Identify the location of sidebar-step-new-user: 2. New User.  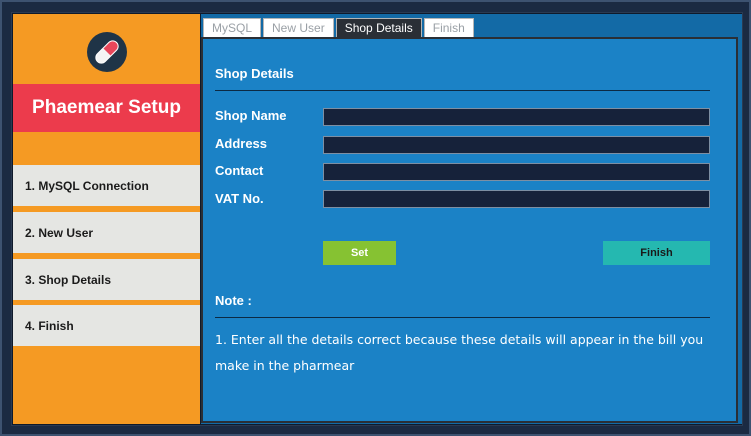
(106, 232).